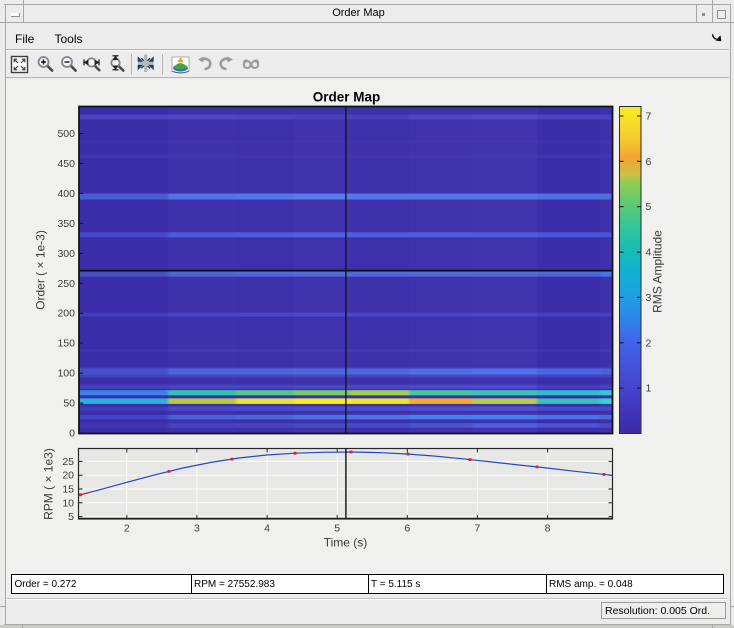 The image size is (734, 628). Describe the element at coordinates (548, 529) in the screenshot. I see `svg-text: 8` at that location.